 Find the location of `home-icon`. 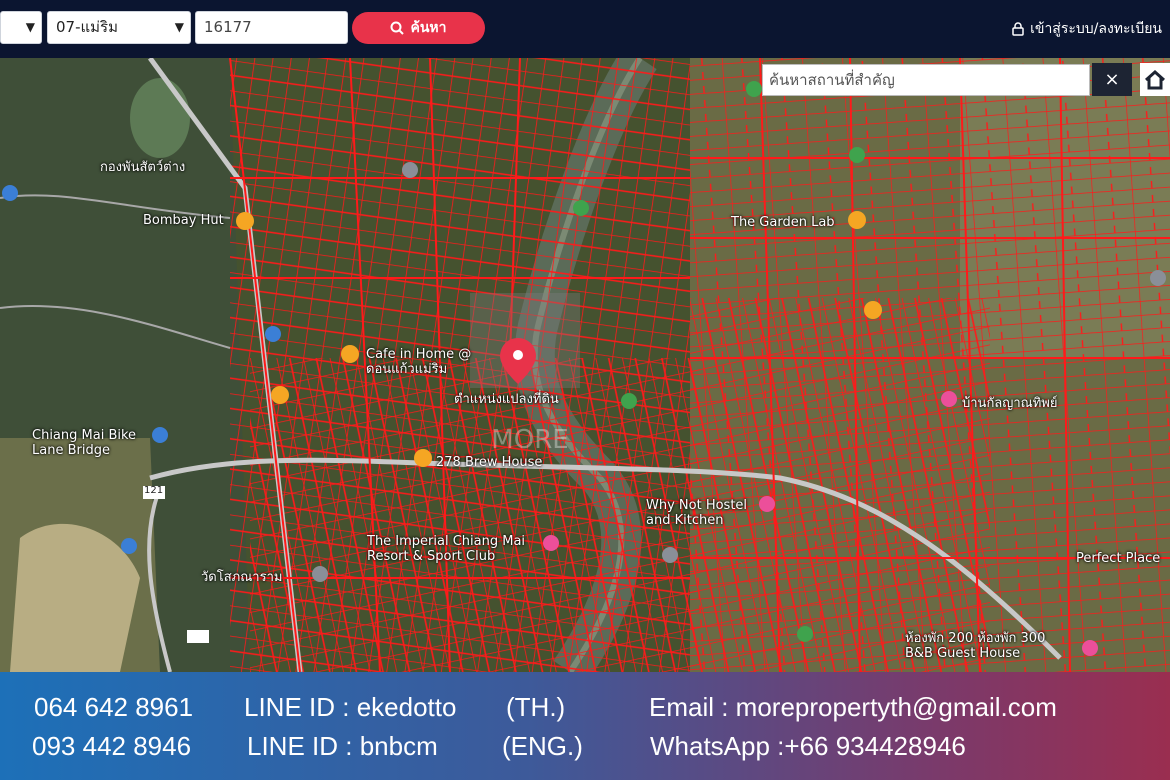

home-icon is located at coordinates (1155, 79).